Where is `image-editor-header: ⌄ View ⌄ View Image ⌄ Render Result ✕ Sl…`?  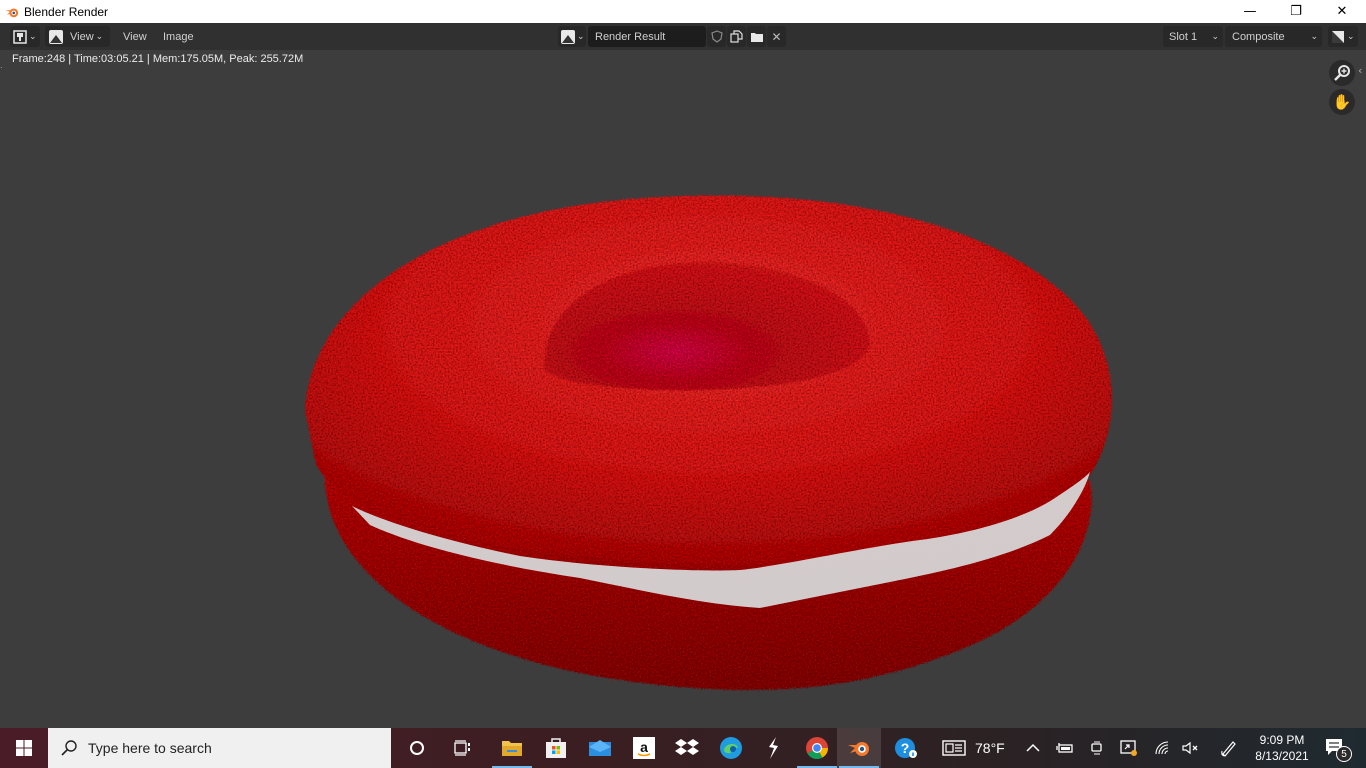
image-editor-header: ⌄ View ⌄ View Image ⌄ Render Result ✕ Sl… is located at coordinates (683, 36).